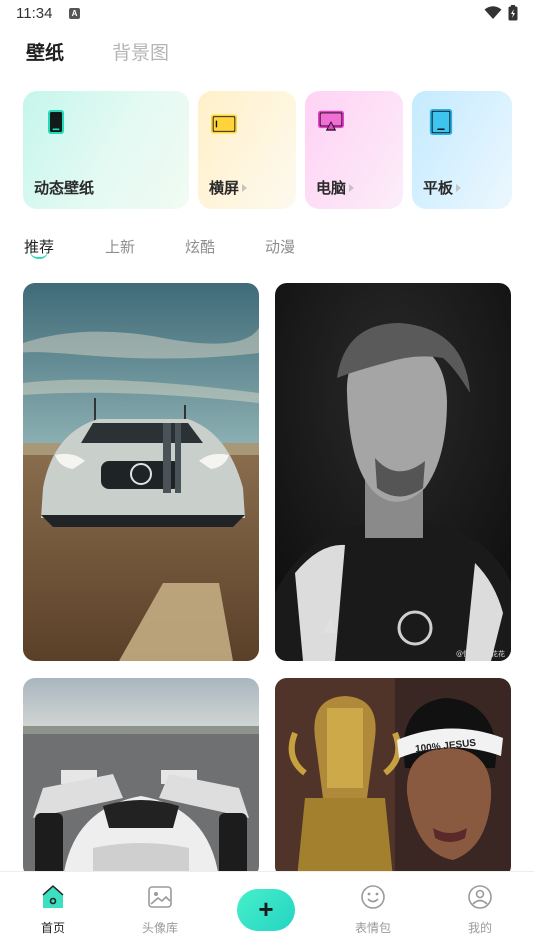 The width and height of the screenshot is (534, 950). Describe the element at coordinates (74, 13) in the screenshot. I see `a-letter-icon: A` at that location.